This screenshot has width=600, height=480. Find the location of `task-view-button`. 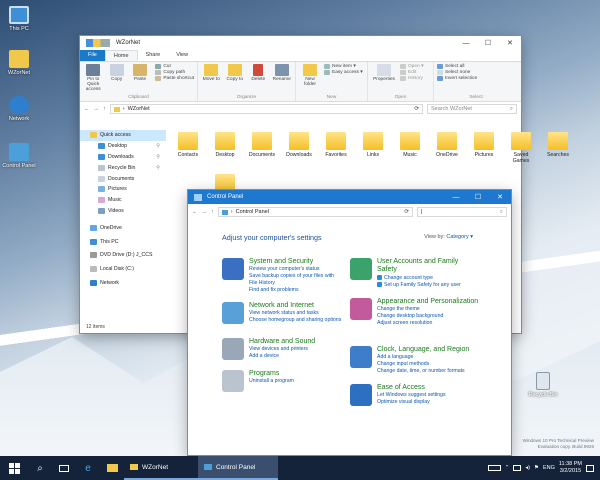

task-view-button is located at coordinates (64, 468).